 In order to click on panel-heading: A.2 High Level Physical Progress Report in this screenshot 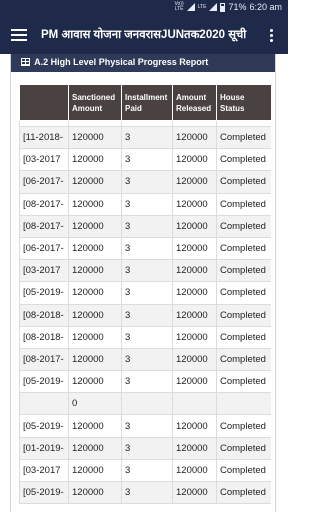, I will do `click(143, 63)`.